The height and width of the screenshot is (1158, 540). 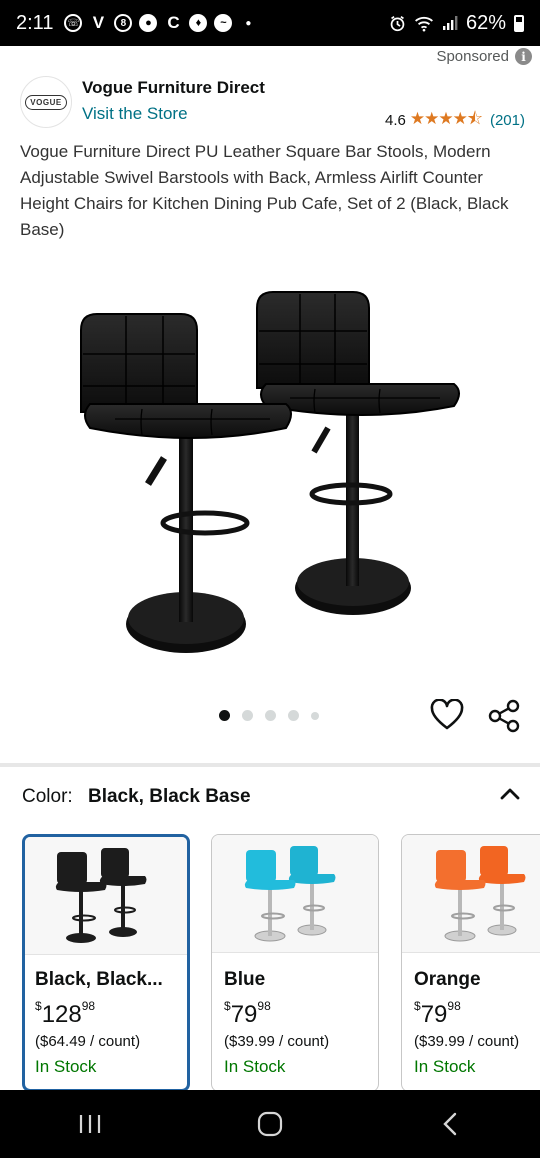 What do you see at coordinates (446, 118) in the screenshot?
I see `star-rating-icon: ★★★★⯪` at bounding box center [446, 118].